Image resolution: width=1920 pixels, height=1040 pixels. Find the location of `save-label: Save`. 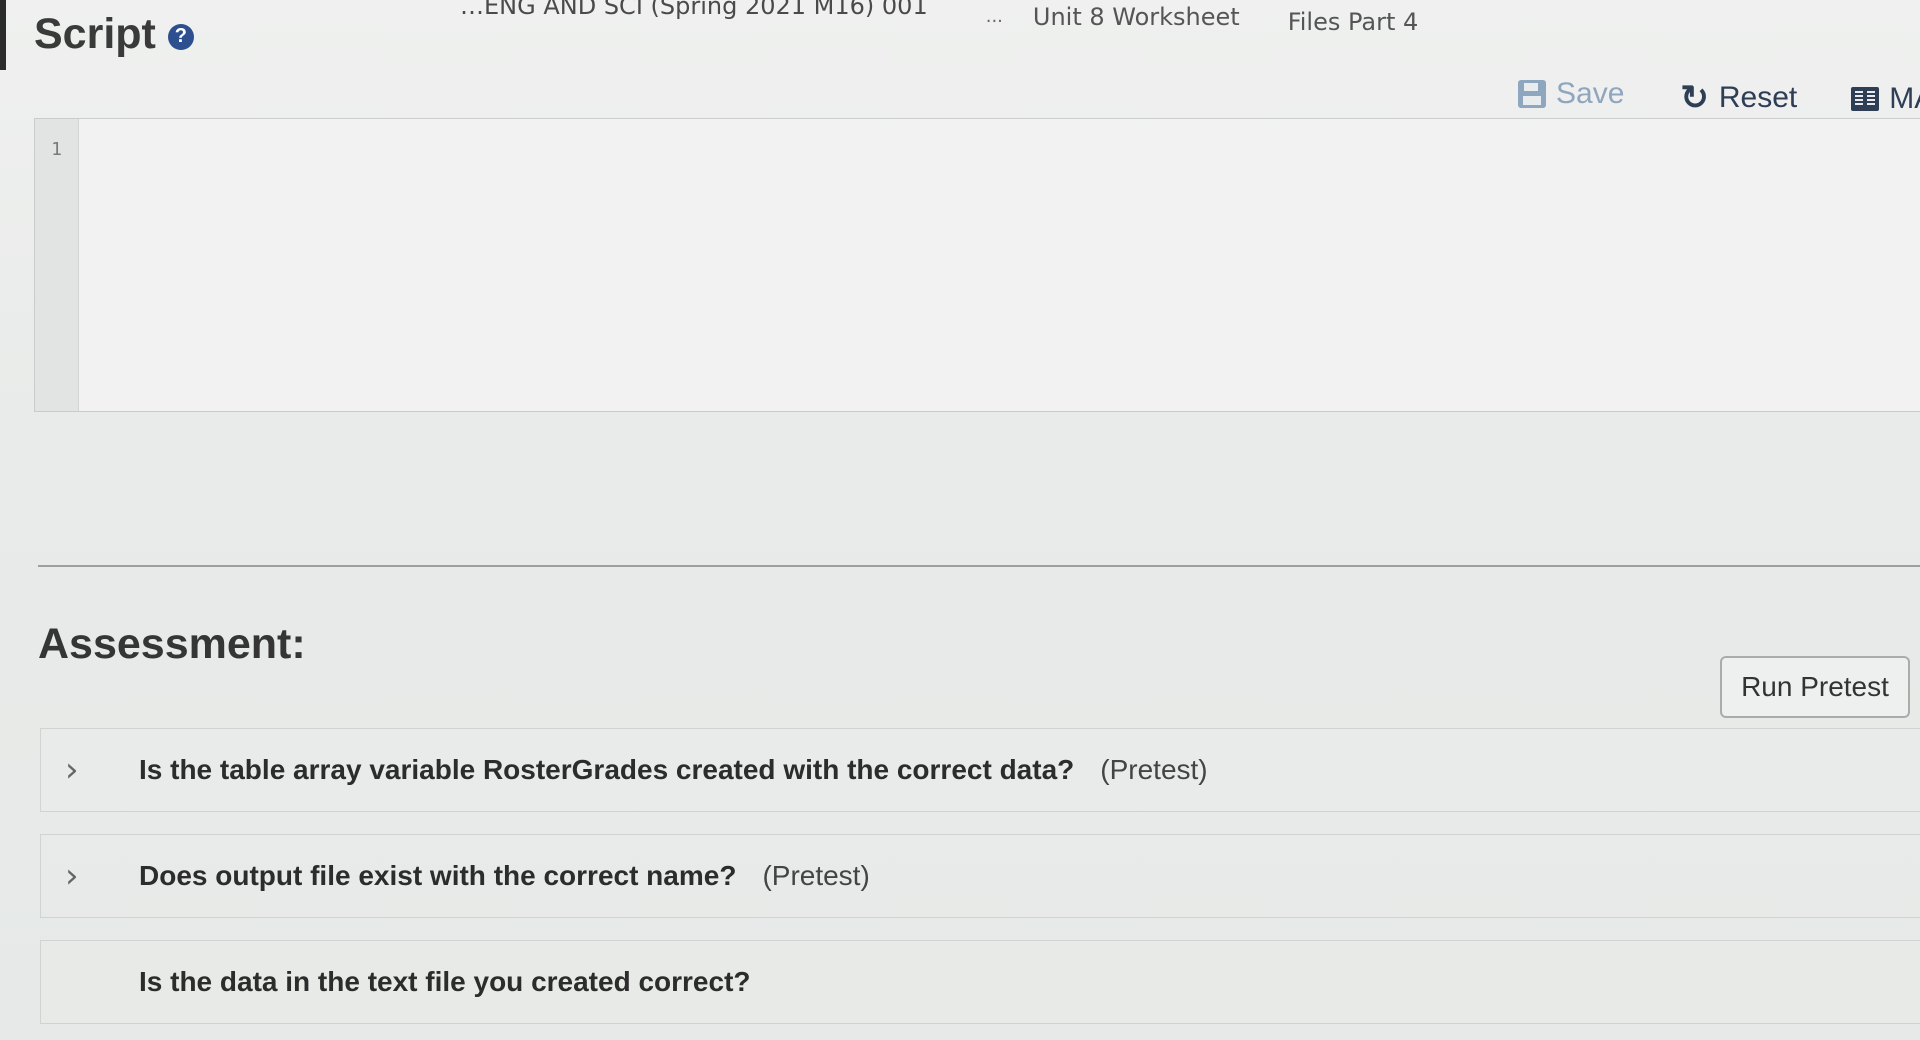

save-label: Save is located at coordinates (1590, 93).